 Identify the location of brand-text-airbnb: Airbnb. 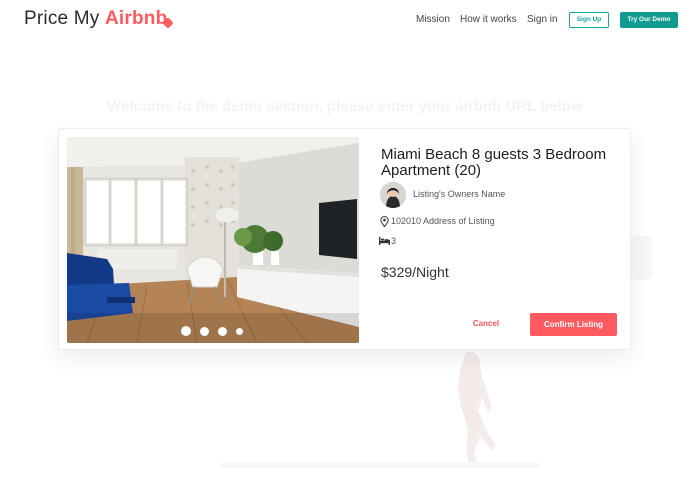
(136, 18).